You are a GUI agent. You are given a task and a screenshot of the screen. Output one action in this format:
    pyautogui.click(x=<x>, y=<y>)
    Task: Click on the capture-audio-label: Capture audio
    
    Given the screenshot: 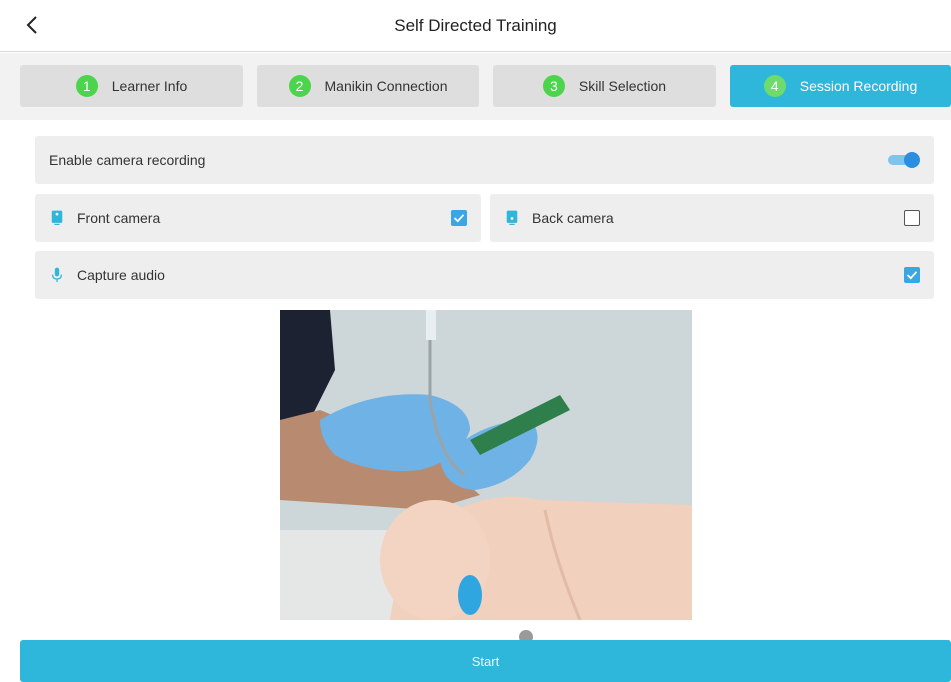 What is the action you would take?
    pyautogui.click(x=121, y=275)
    